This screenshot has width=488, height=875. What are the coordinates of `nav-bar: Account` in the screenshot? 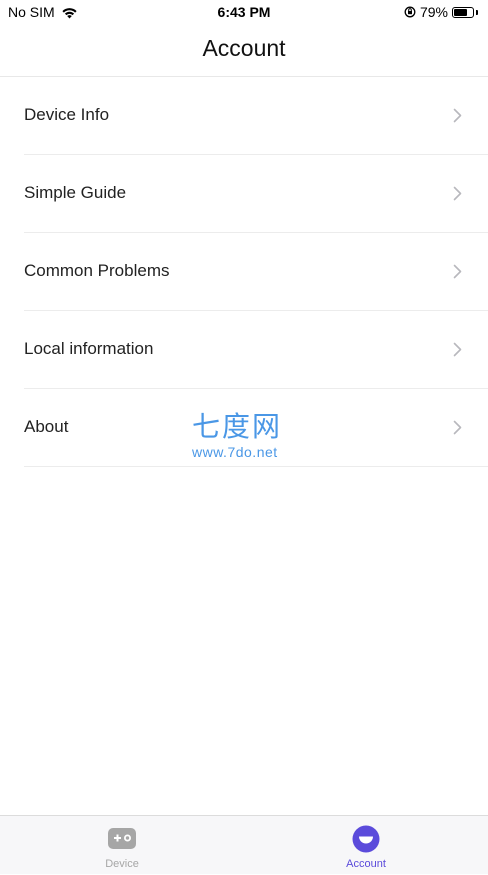 It's located at (244, 51).